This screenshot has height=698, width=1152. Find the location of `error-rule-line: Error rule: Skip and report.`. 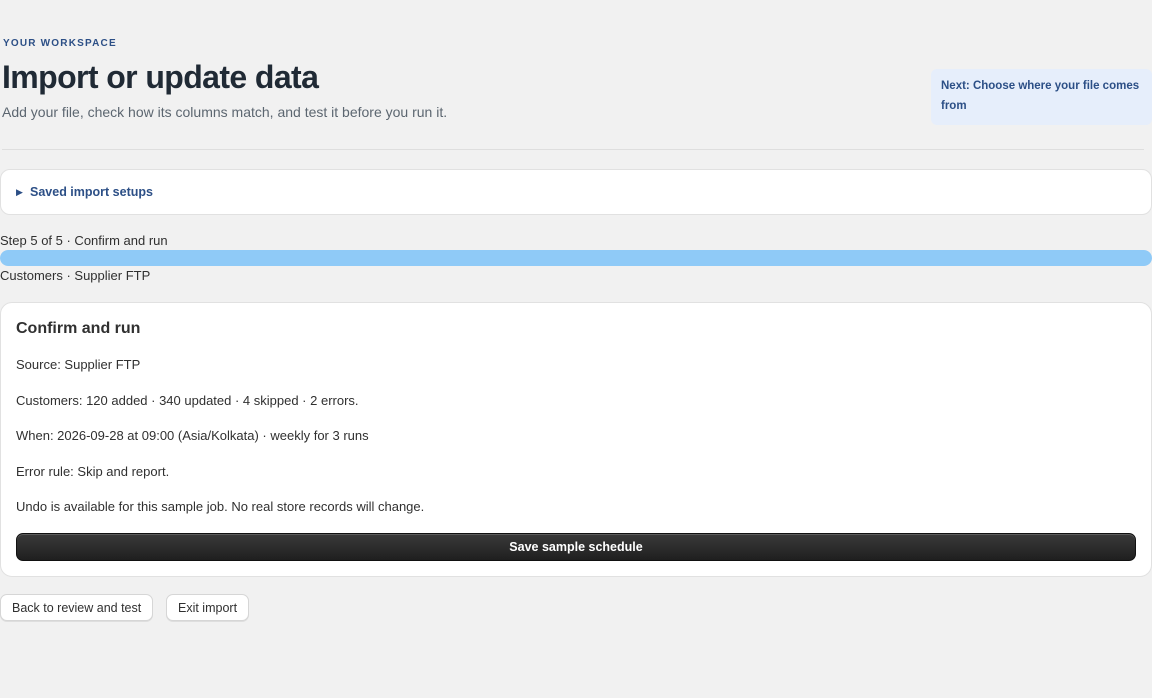

error-rule-line: Error rule: Skip and report. is located at coordinates (93, 471).